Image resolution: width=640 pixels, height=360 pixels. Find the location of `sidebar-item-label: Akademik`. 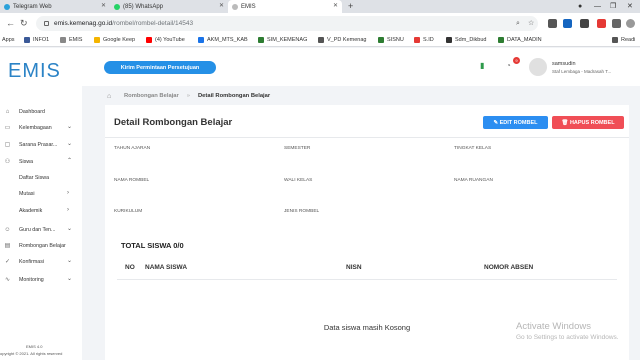

sidebar-item-label: Akademik is located at coordinates (31, 211).